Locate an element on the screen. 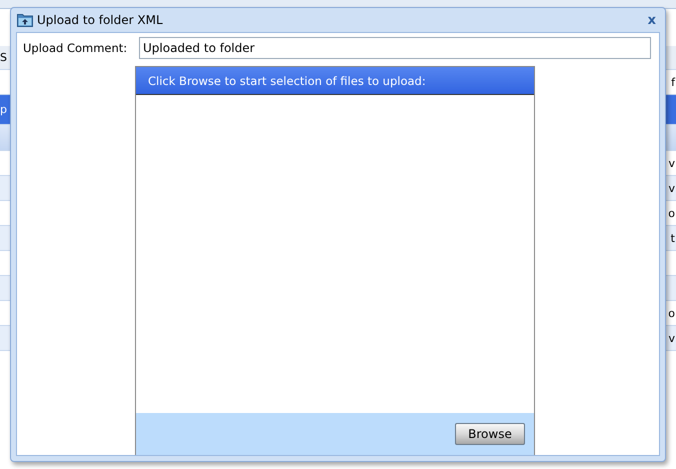  row-text: p is located at coordinates (3, 109).